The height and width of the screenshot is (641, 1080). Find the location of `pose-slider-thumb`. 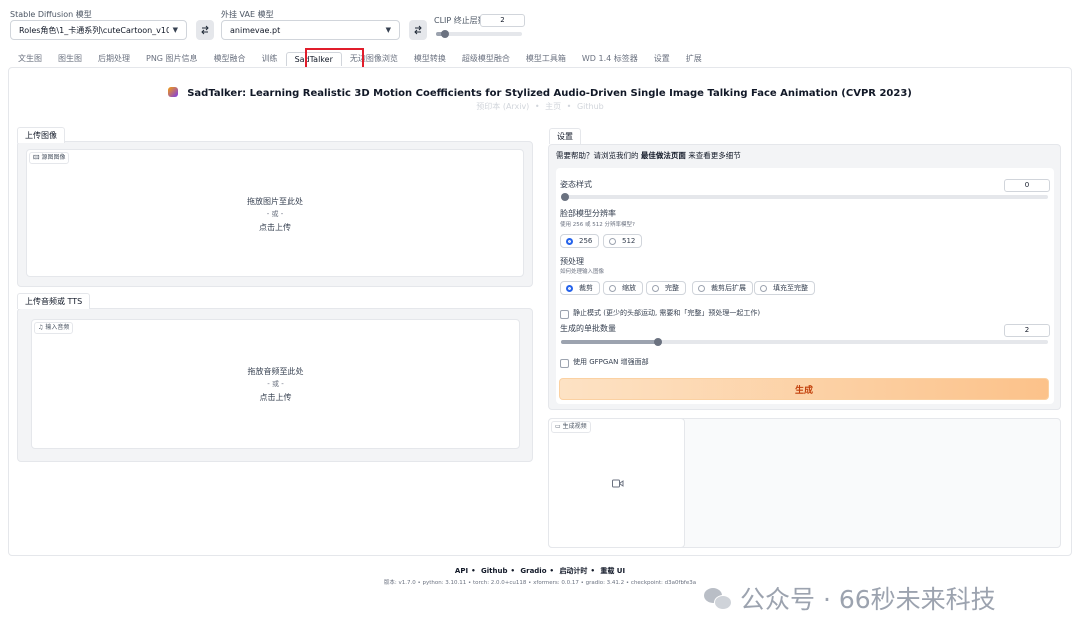

pose-slider-thumb is located at coordinates (565, 197).